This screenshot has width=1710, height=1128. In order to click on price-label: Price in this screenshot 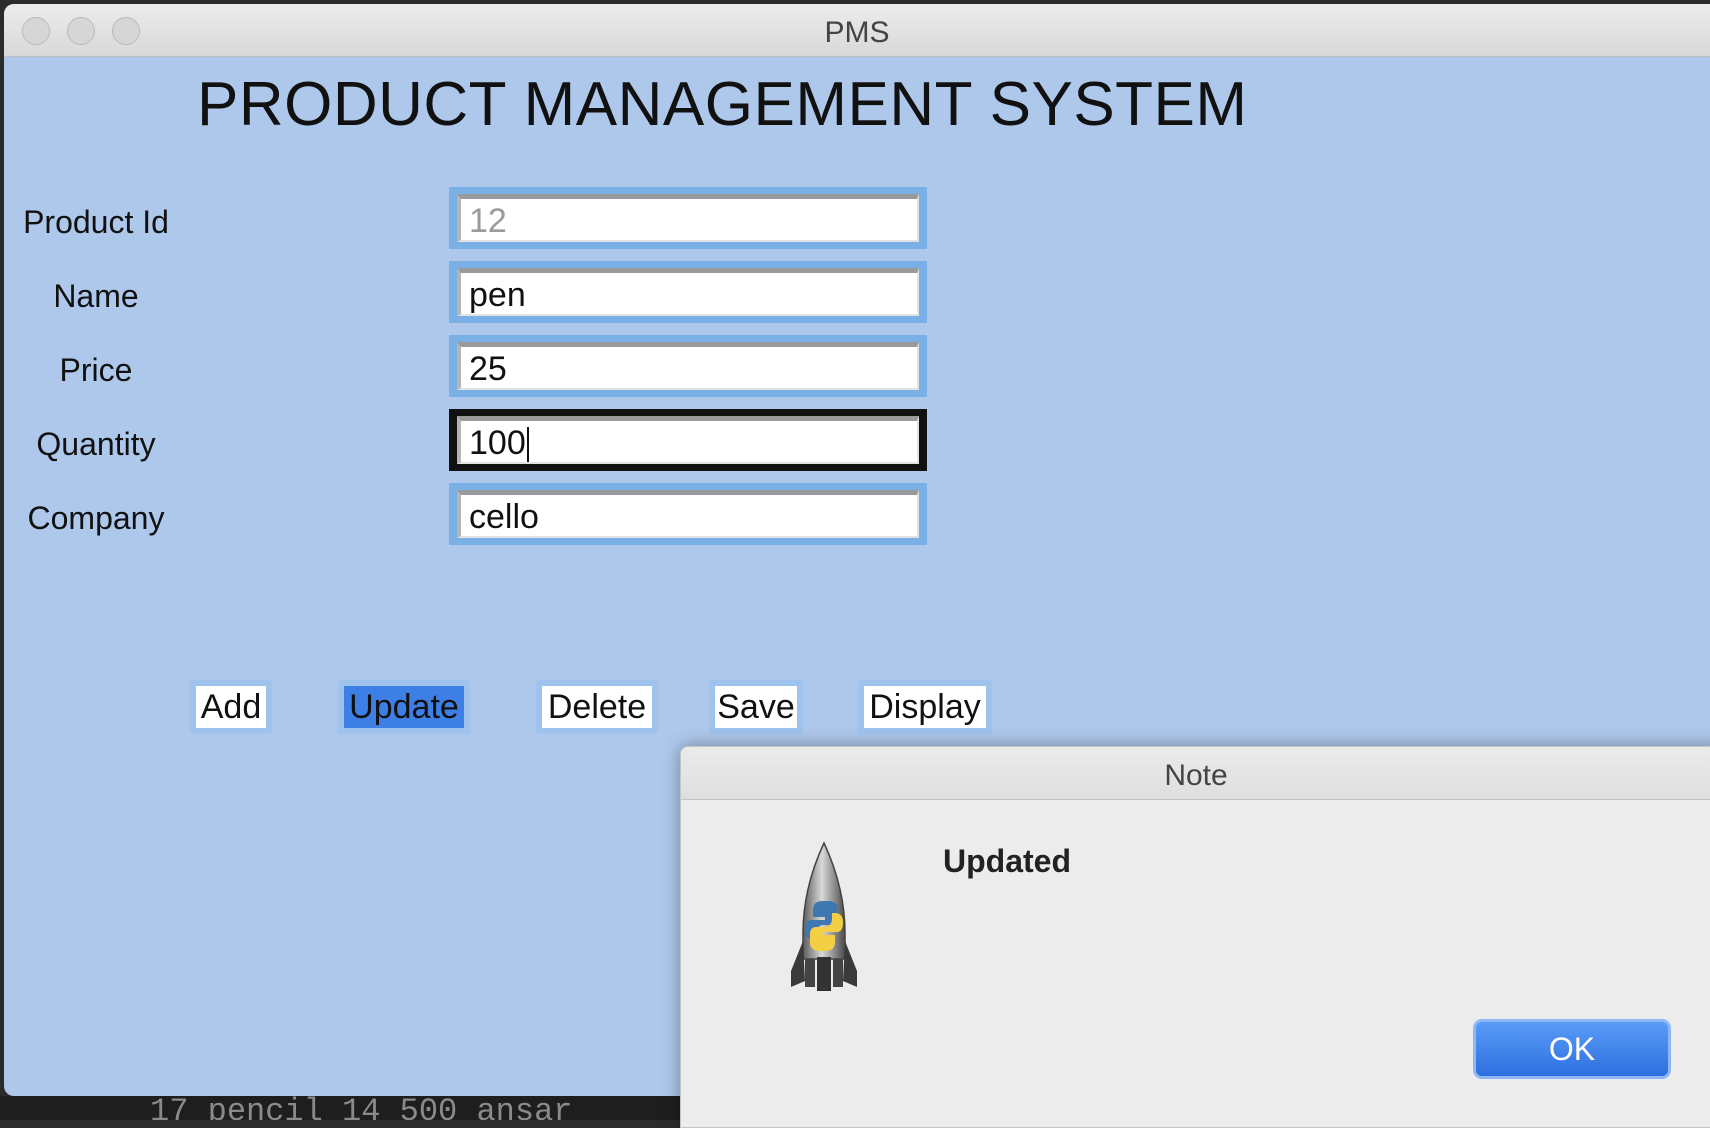, I will do `click(96, 370)`.